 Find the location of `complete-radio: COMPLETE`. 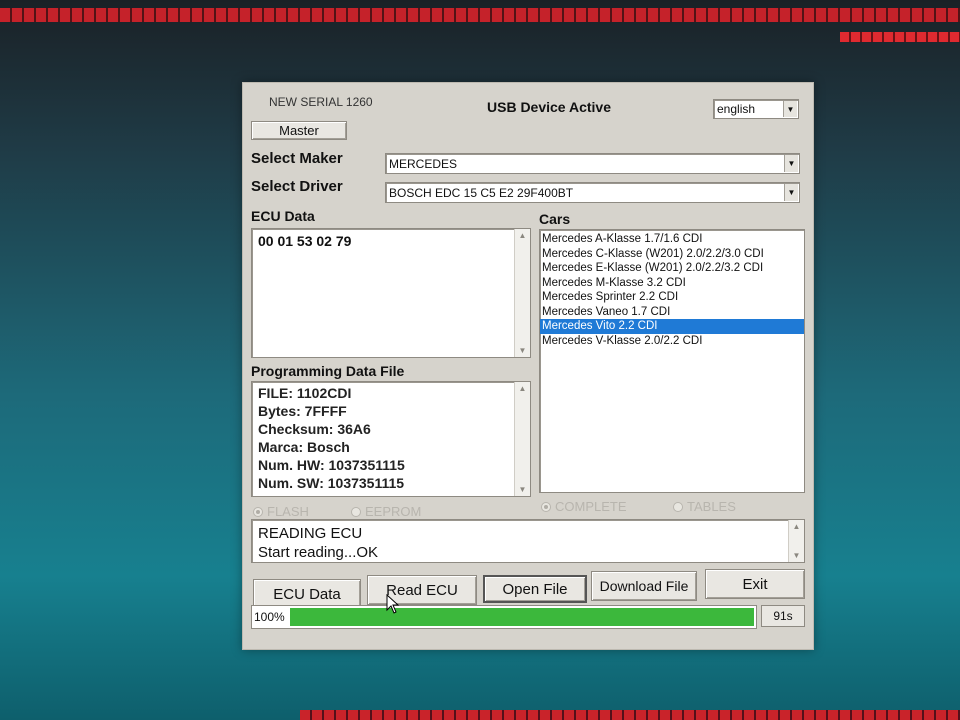

complete-radio: COMPLETE is located at coordinates (584, 506).